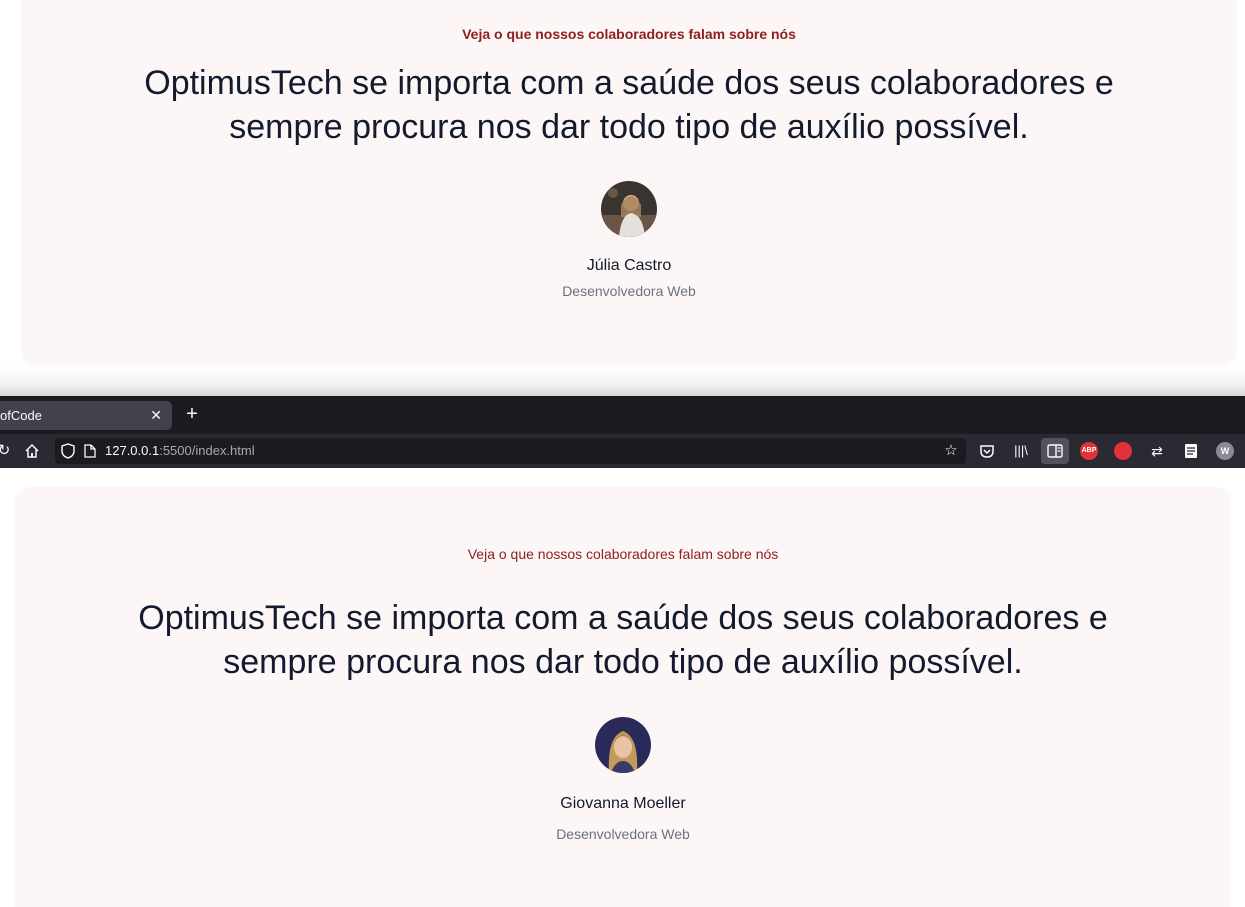 This screenshot has width=1245, height=907. Describe the element at coordinates (86, 415) in the screenshot. I see `browser-tab: ofCode ✕` at that location.